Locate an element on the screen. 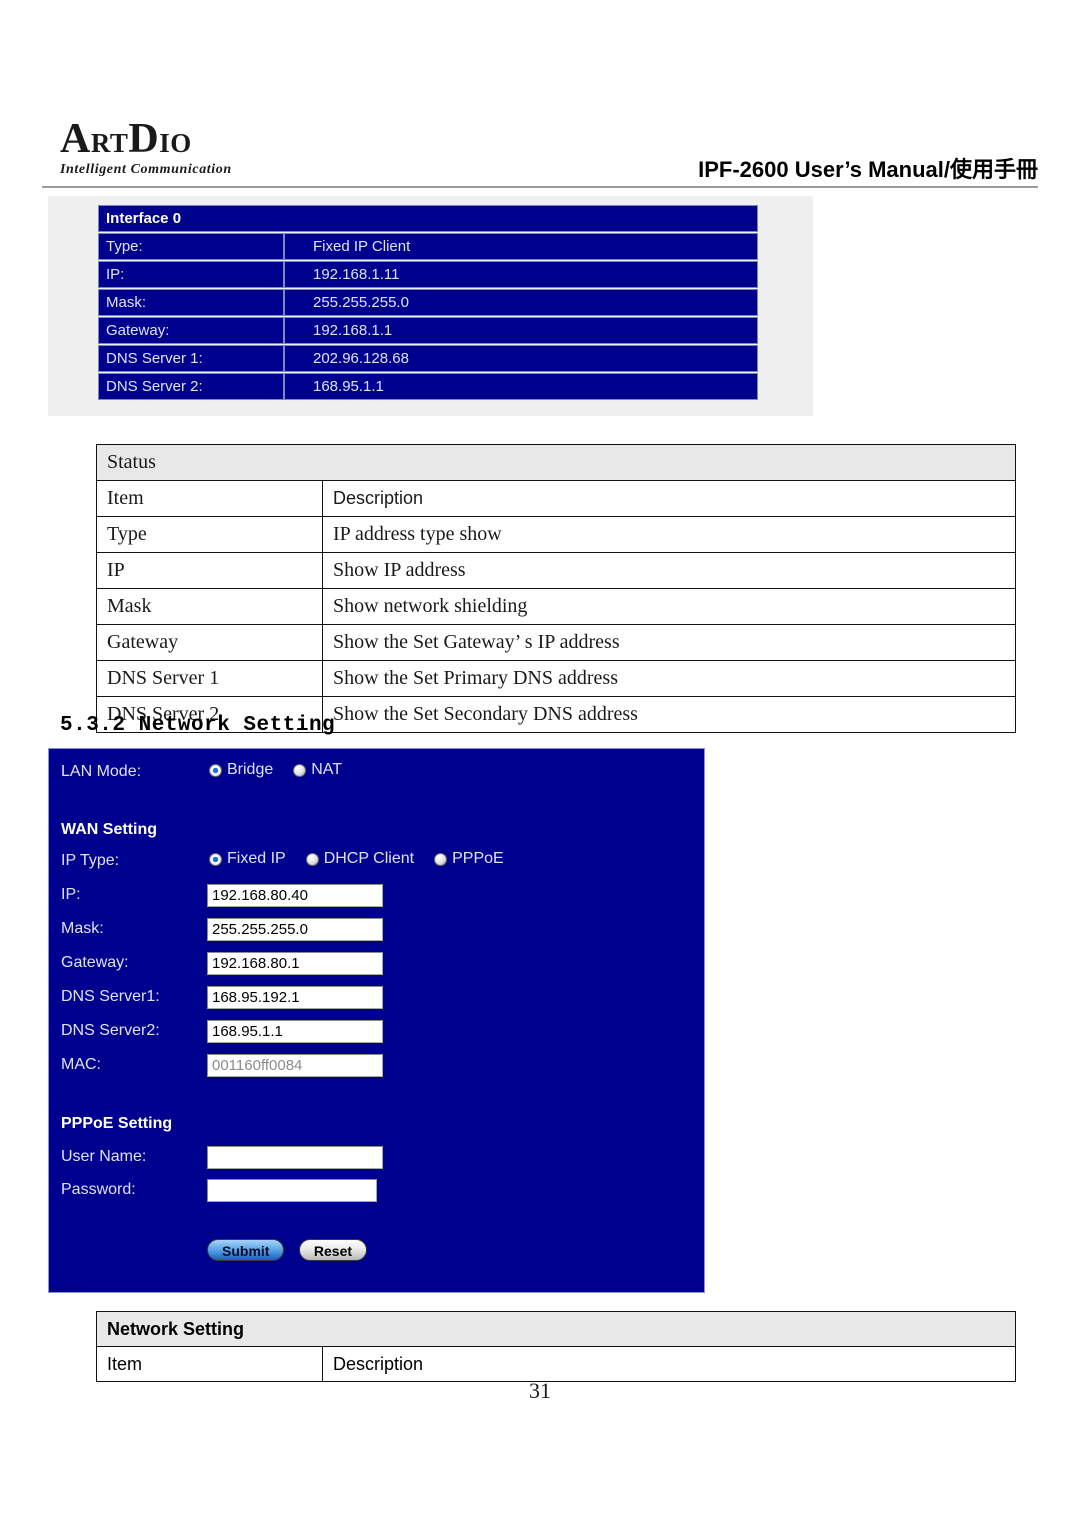  radio-bridge-label: Bridge is located at coordinates (250, 769).